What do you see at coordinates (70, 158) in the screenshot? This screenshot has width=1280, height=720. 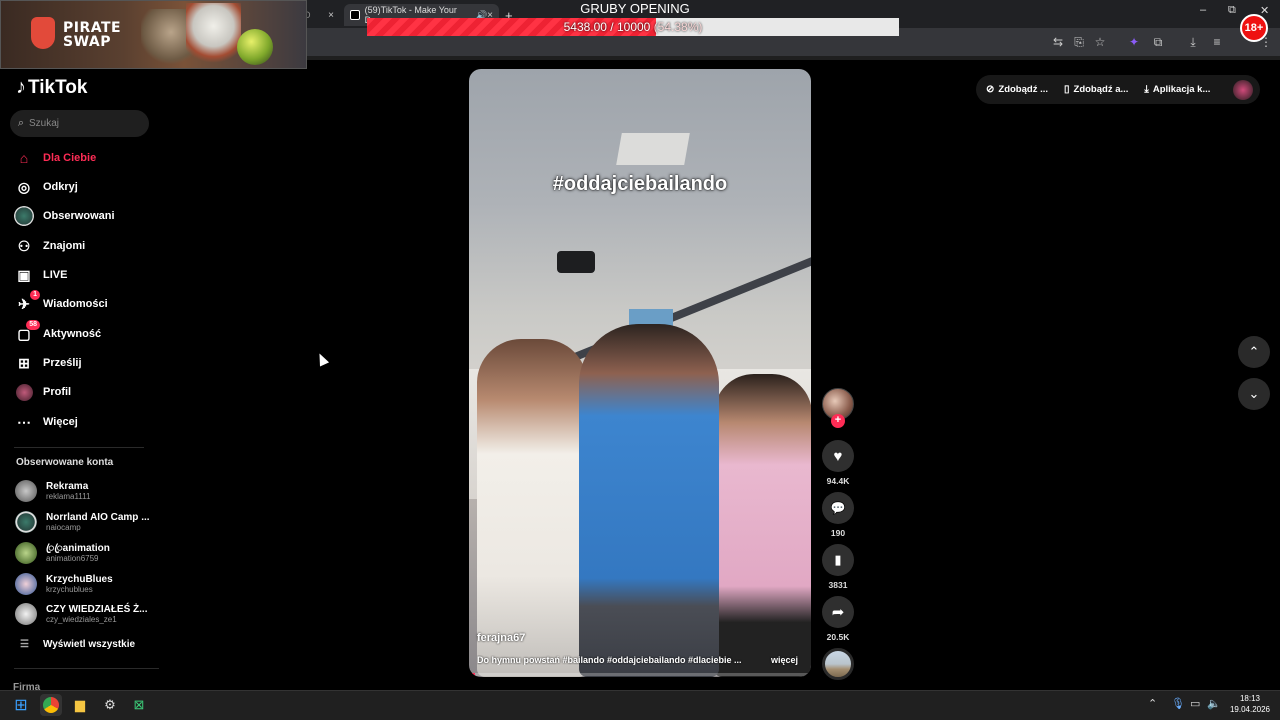 I see `sidebar-item-label: Dla Ciebie` at bounding box center [70, 158].